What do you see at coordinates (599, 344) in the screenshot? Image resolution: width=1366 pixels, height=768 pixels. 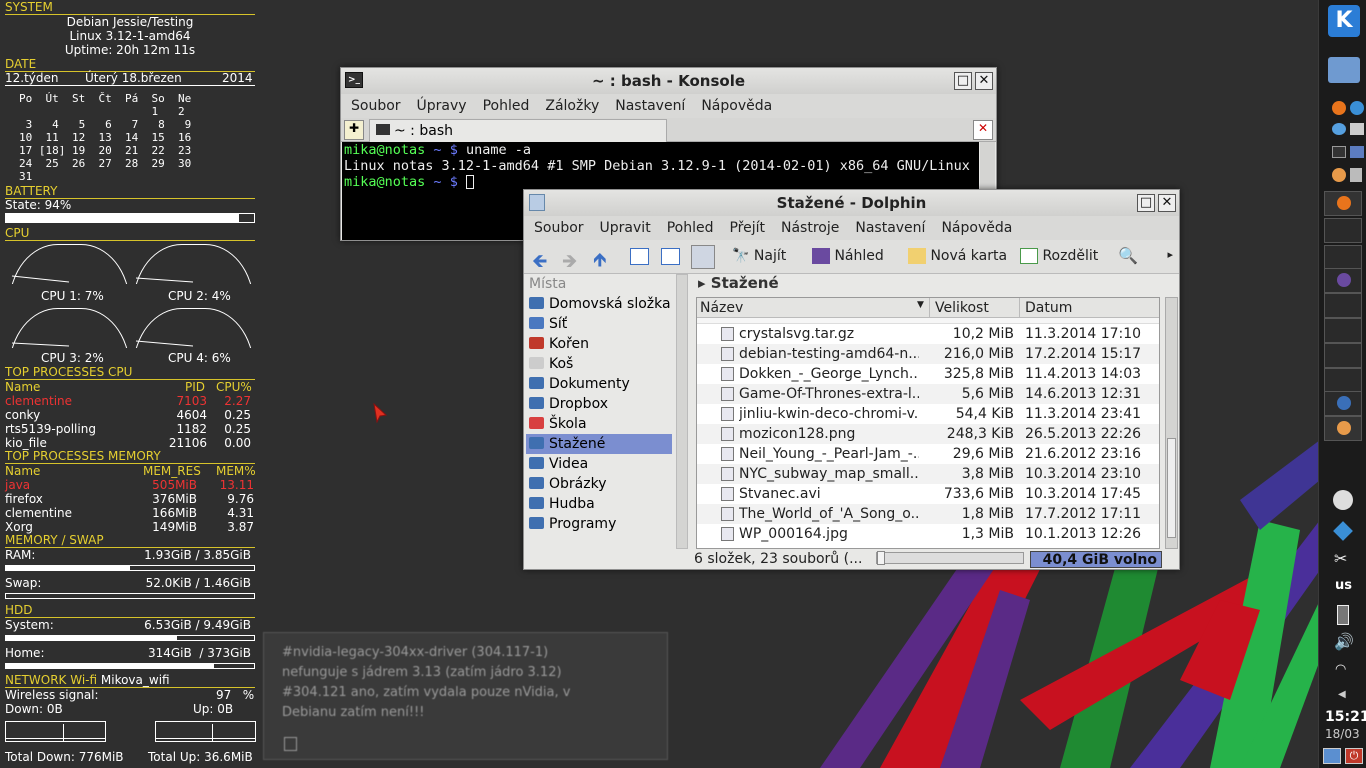 I see `places-item: Kořen` at bounding box center [599, 344].